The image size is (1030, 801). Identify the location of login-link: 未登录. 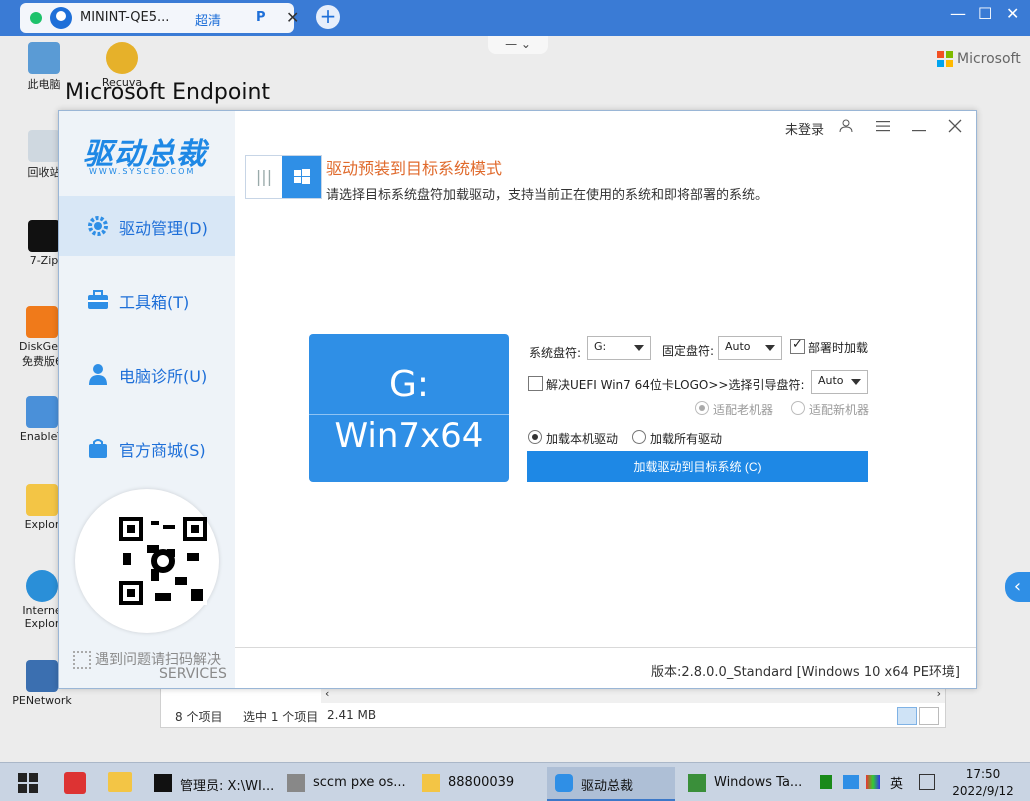
(804, 128).